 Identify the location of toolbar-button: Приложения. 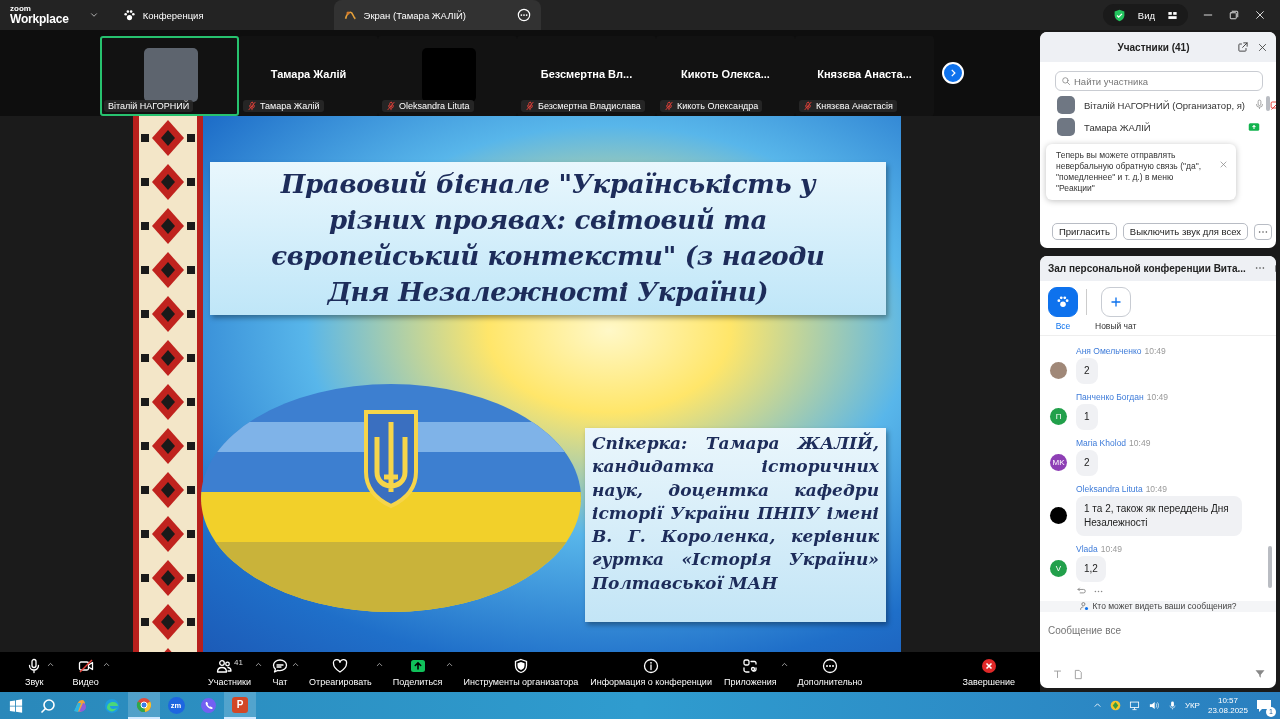
(750, 672).